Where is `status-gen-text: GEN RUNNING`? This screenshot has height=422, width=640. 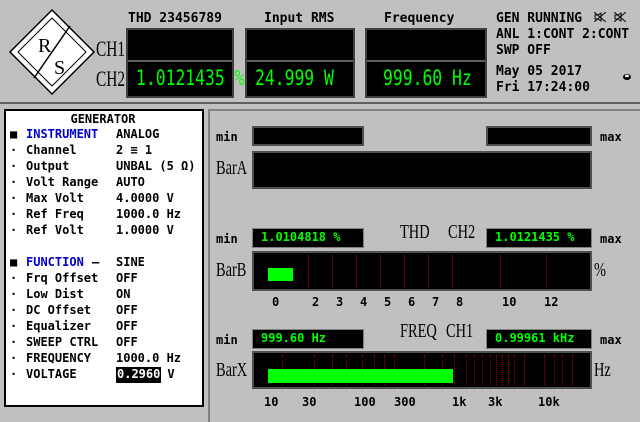
status-gen-text: GEN RUNNING is located at coordinates (539, 18).